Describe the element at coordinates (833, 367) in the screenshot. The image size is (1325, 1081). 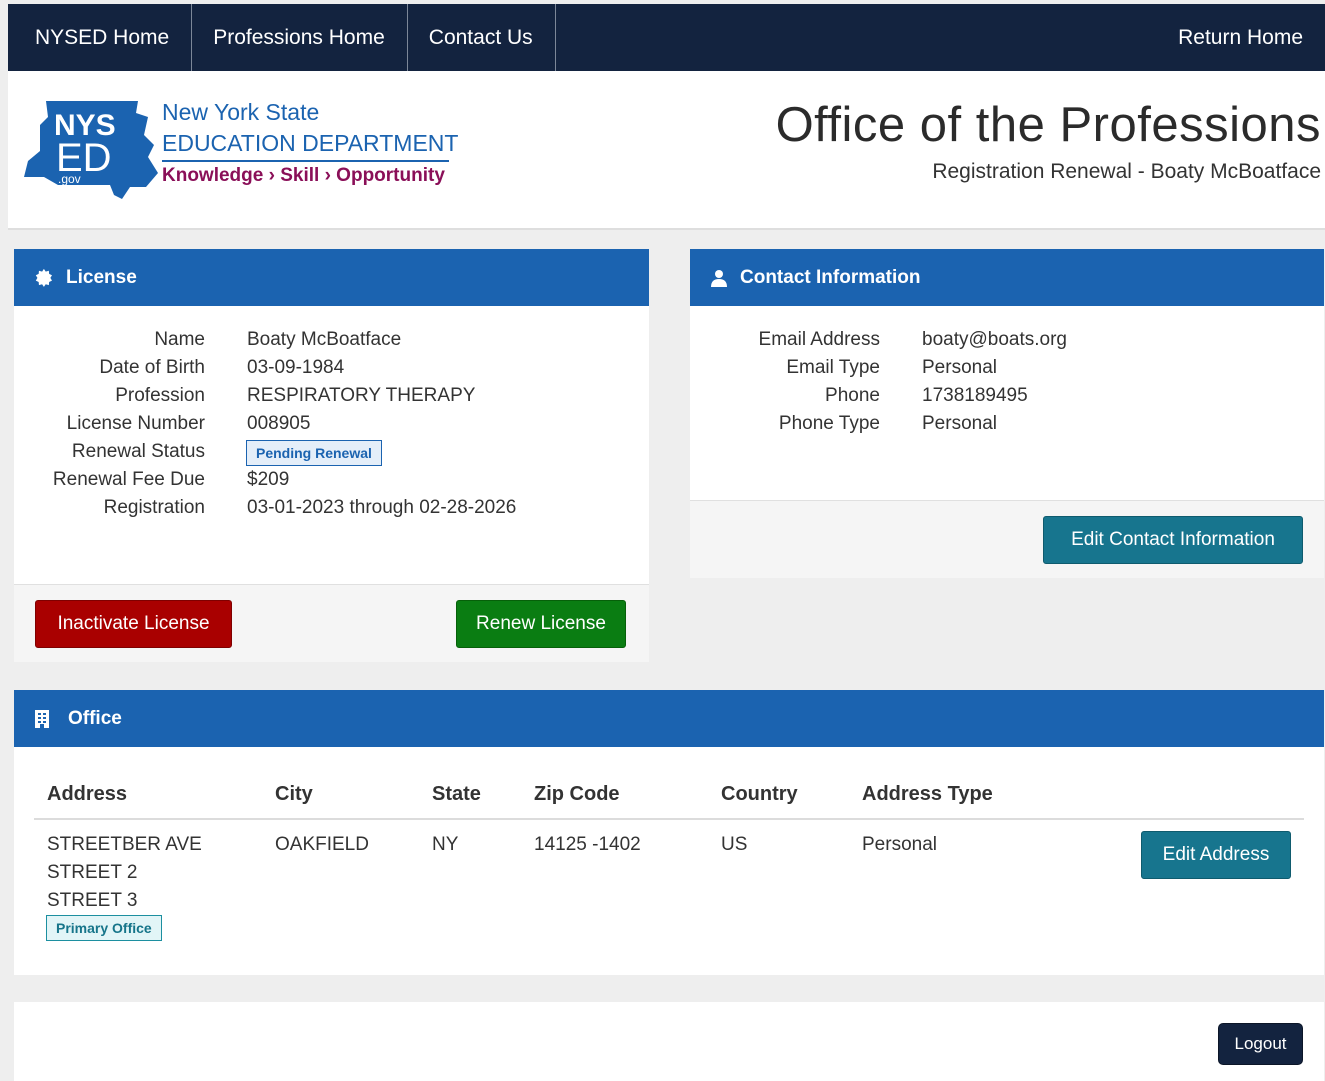
I see `field-label: Email Type` at that location.